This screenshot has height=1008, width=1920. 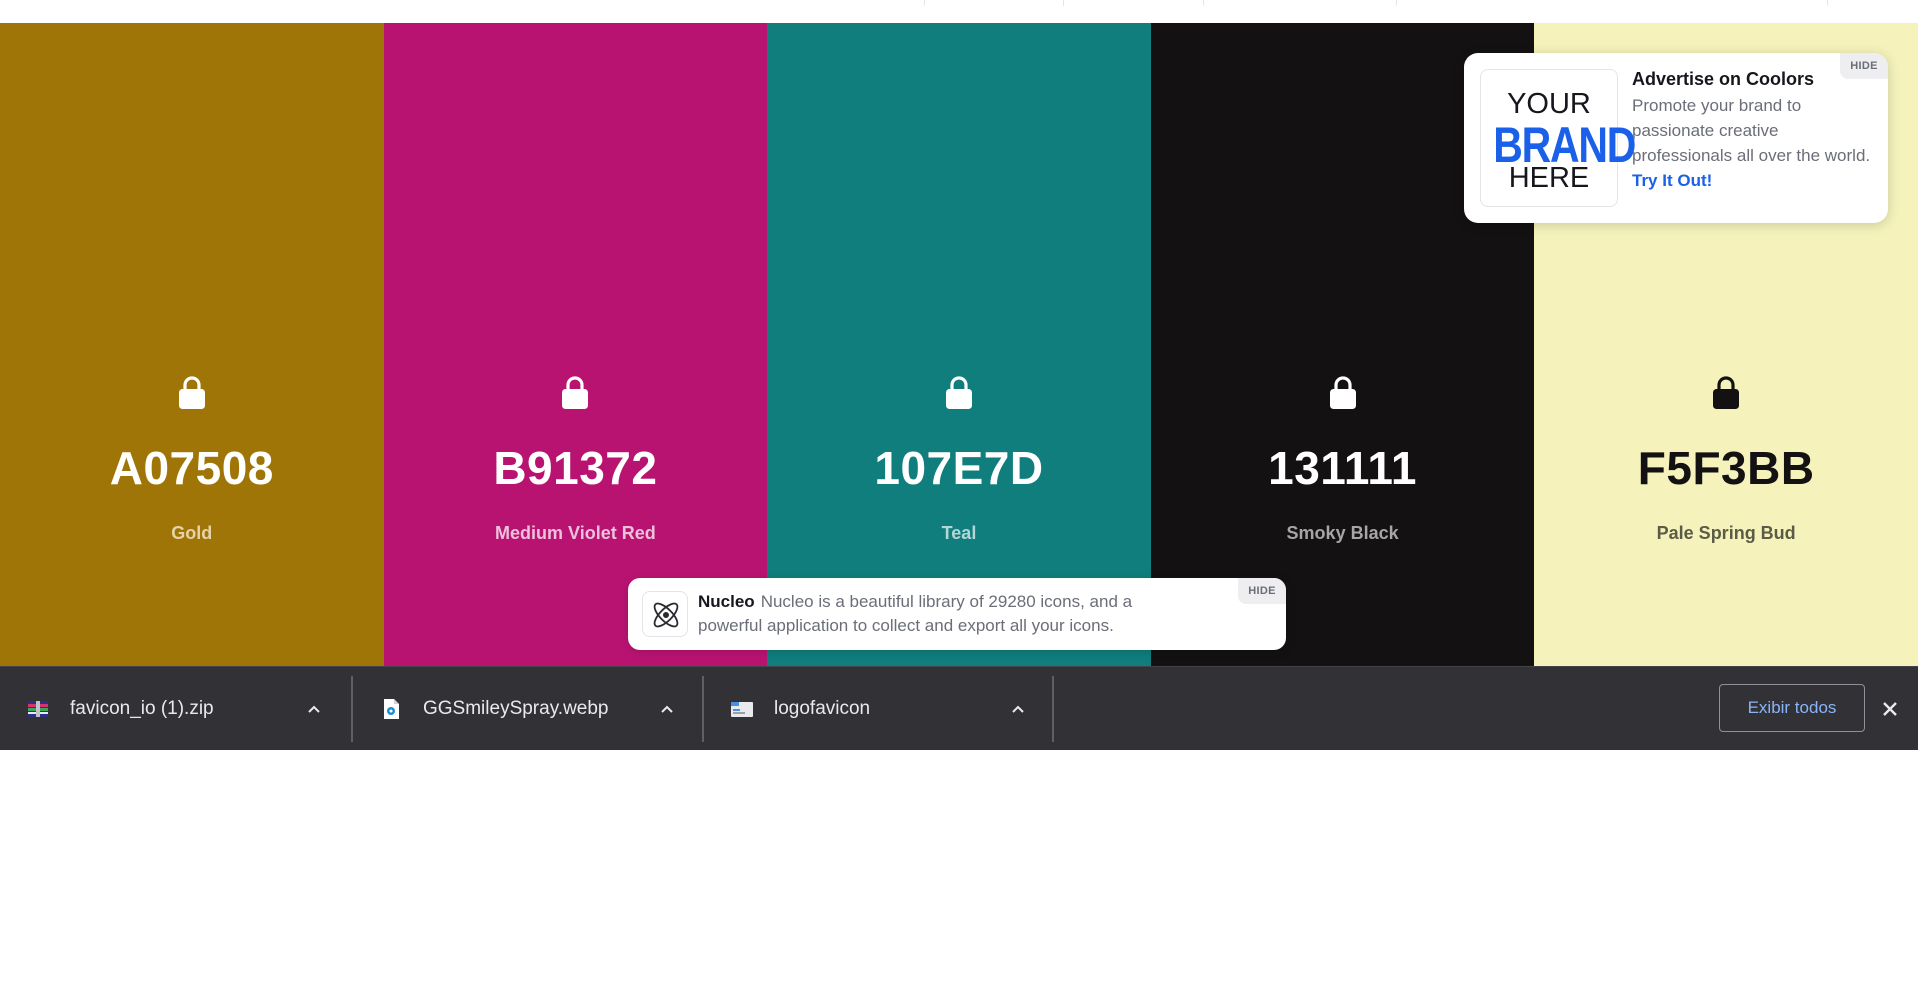 What do you see at coordinates (391, 709) in the screenshot?
I see `image-file-icon` at bounding box center [391, 709].